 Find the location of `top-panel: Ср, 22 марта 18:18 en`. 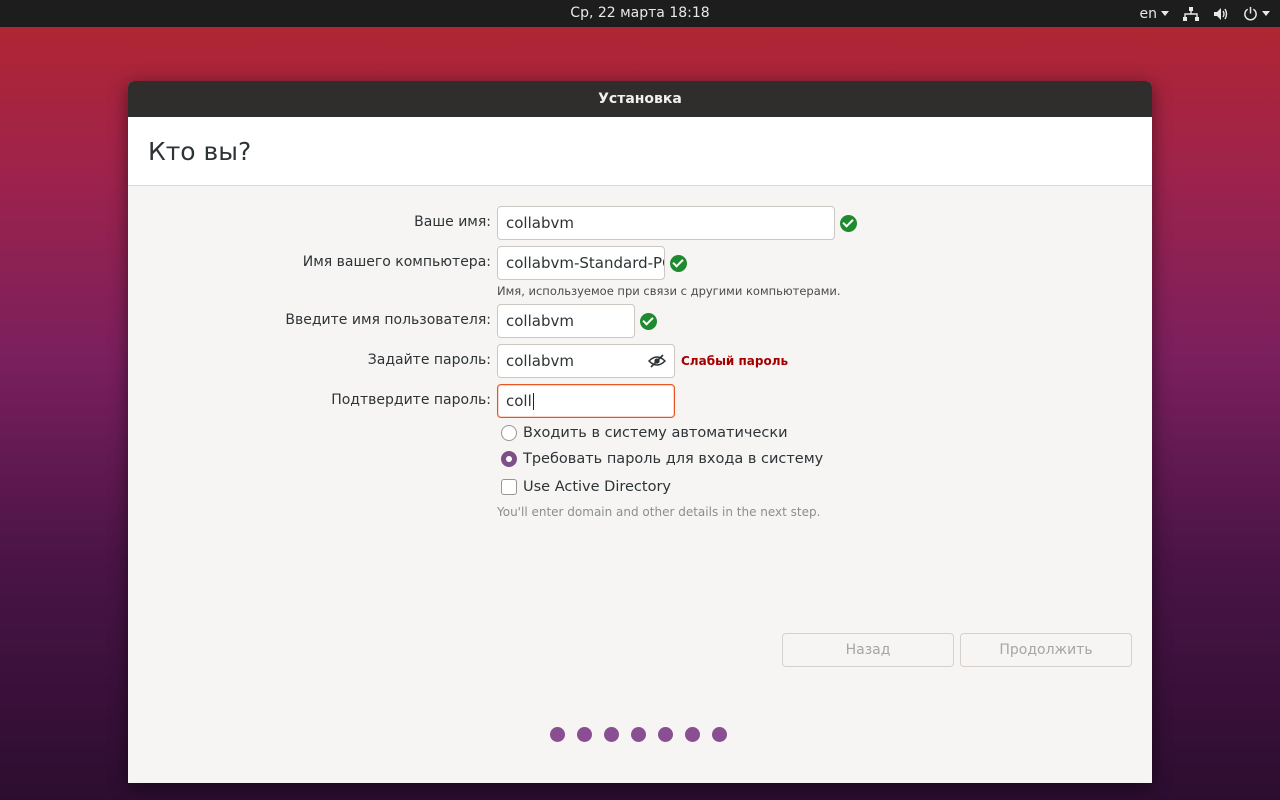

top-panel: Ср, 22 марта 18:18 en is located at coordinates (640, 13).